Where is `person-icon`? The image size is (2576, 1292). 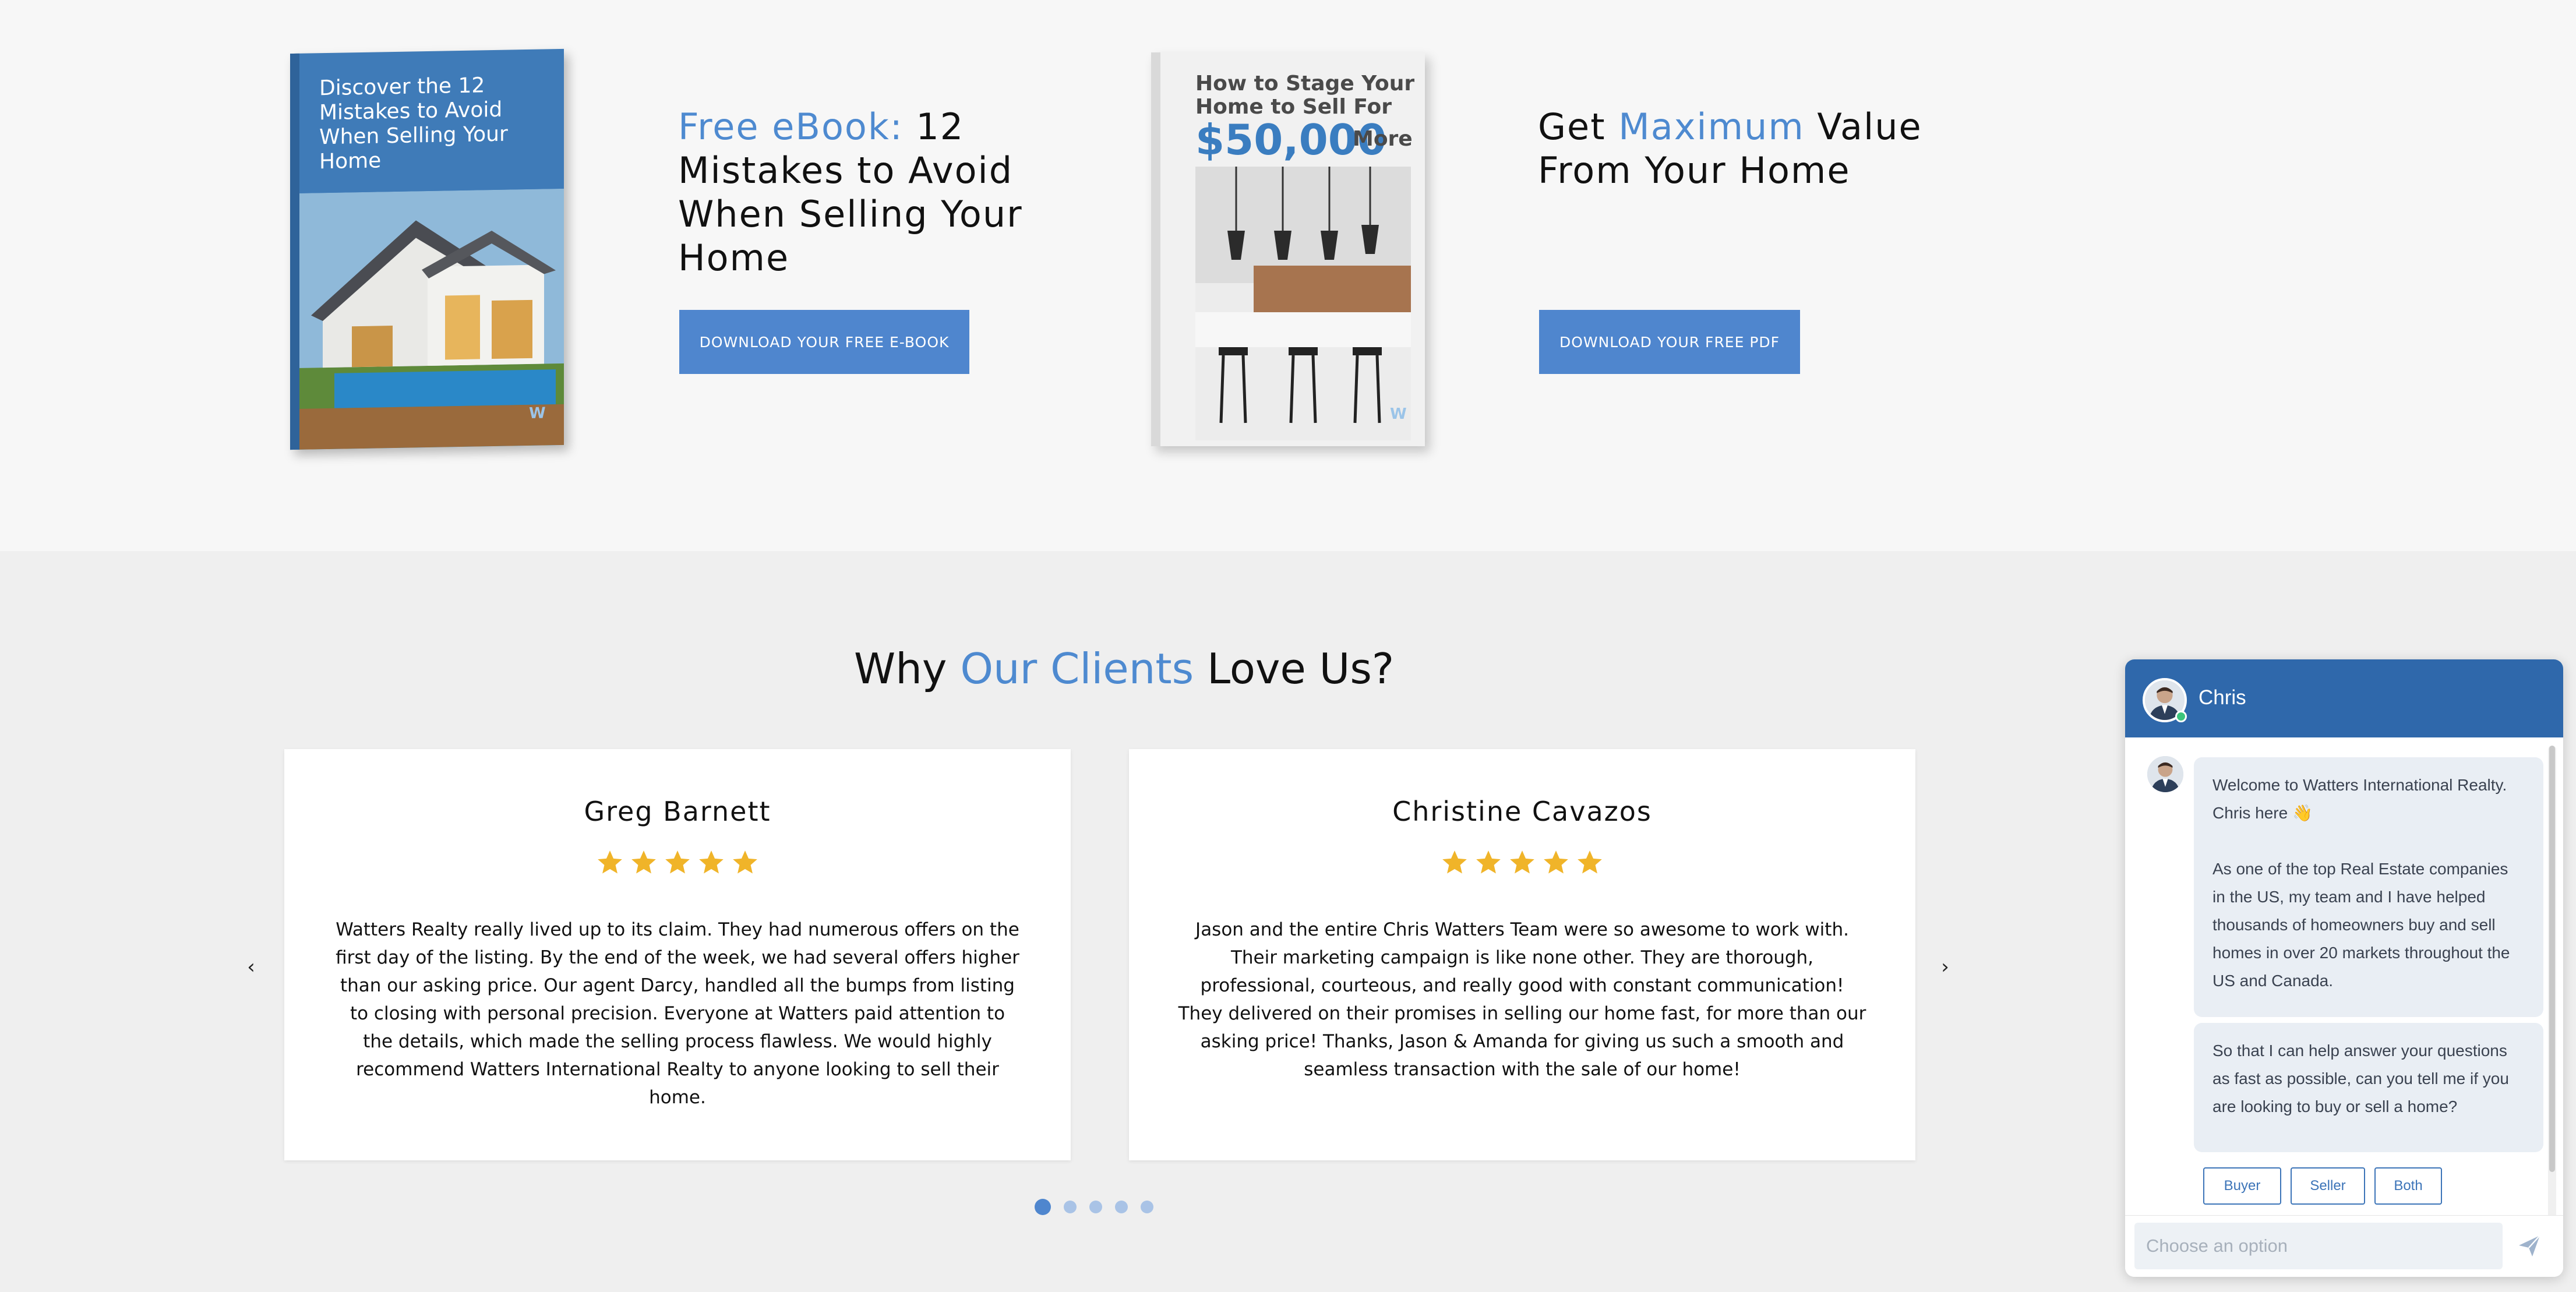
person-icon is located at coordinates (2165, 774).